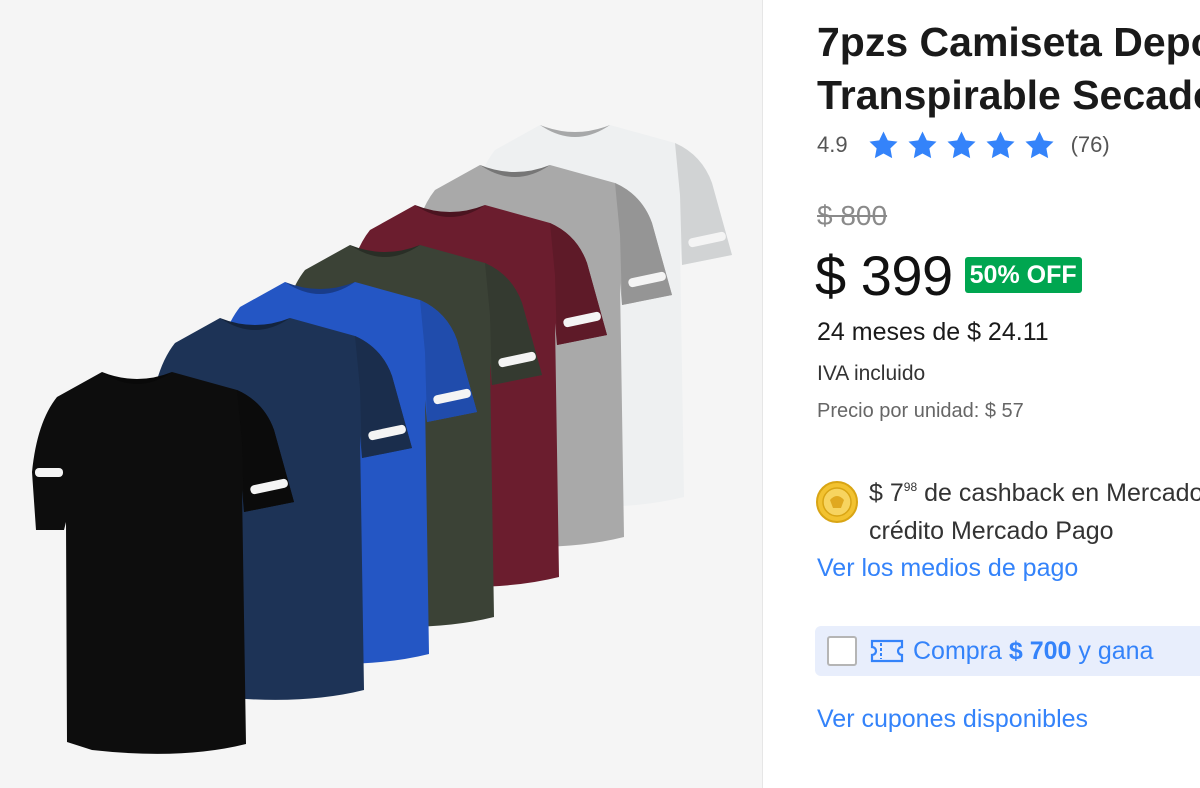 The height and width of the screenshot is (788, 1200). Describe the element at coordinates (1058, 493) in the screenshot. I see `cashback-suffix: de cashback en Mercado` at that location.